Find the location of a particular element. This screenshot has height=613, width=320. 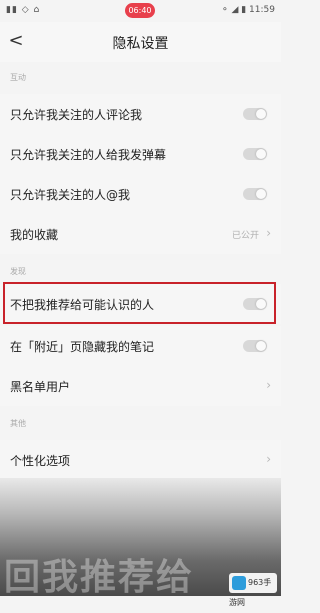

status-bar: ▮▮ ◇ ⌂ 06:40 ⚬ ◢ ▮ 11:59 is located at coordinates (140, 11).